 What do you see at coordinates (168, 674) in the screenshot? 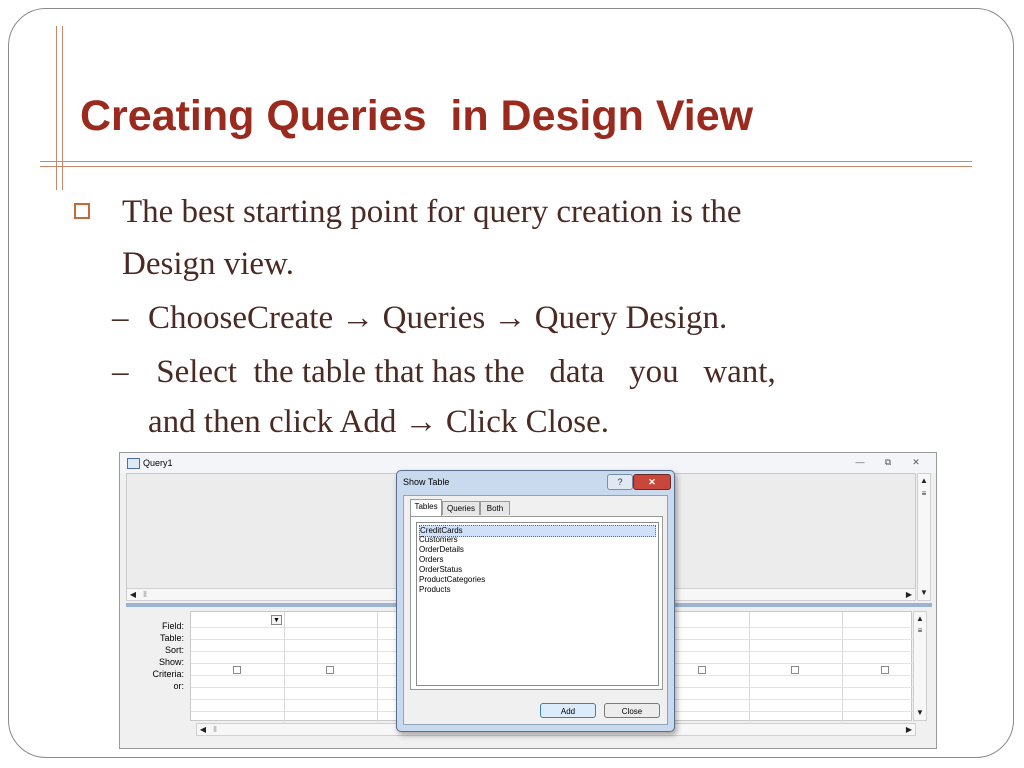
I see `row-label-criteria: Criteria:` at bounding box center [168, 674].